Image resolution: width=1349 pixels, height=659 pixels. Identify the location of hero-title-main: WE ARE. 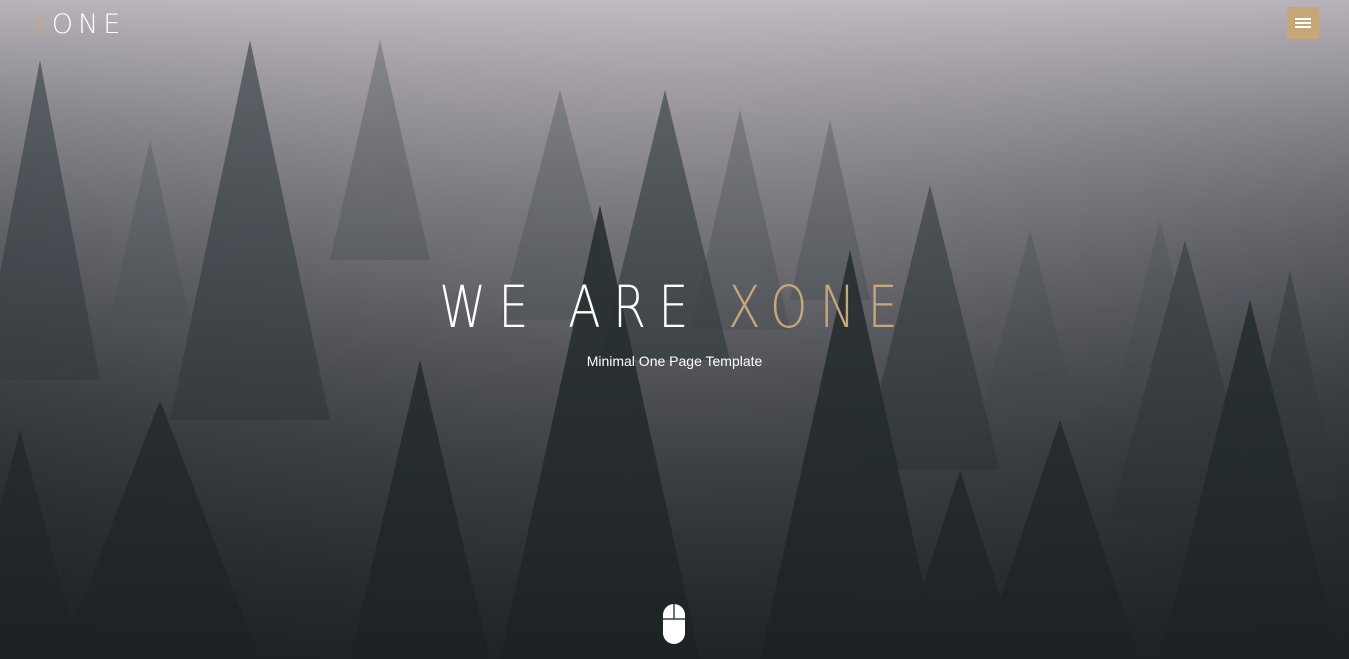
(584, 307).